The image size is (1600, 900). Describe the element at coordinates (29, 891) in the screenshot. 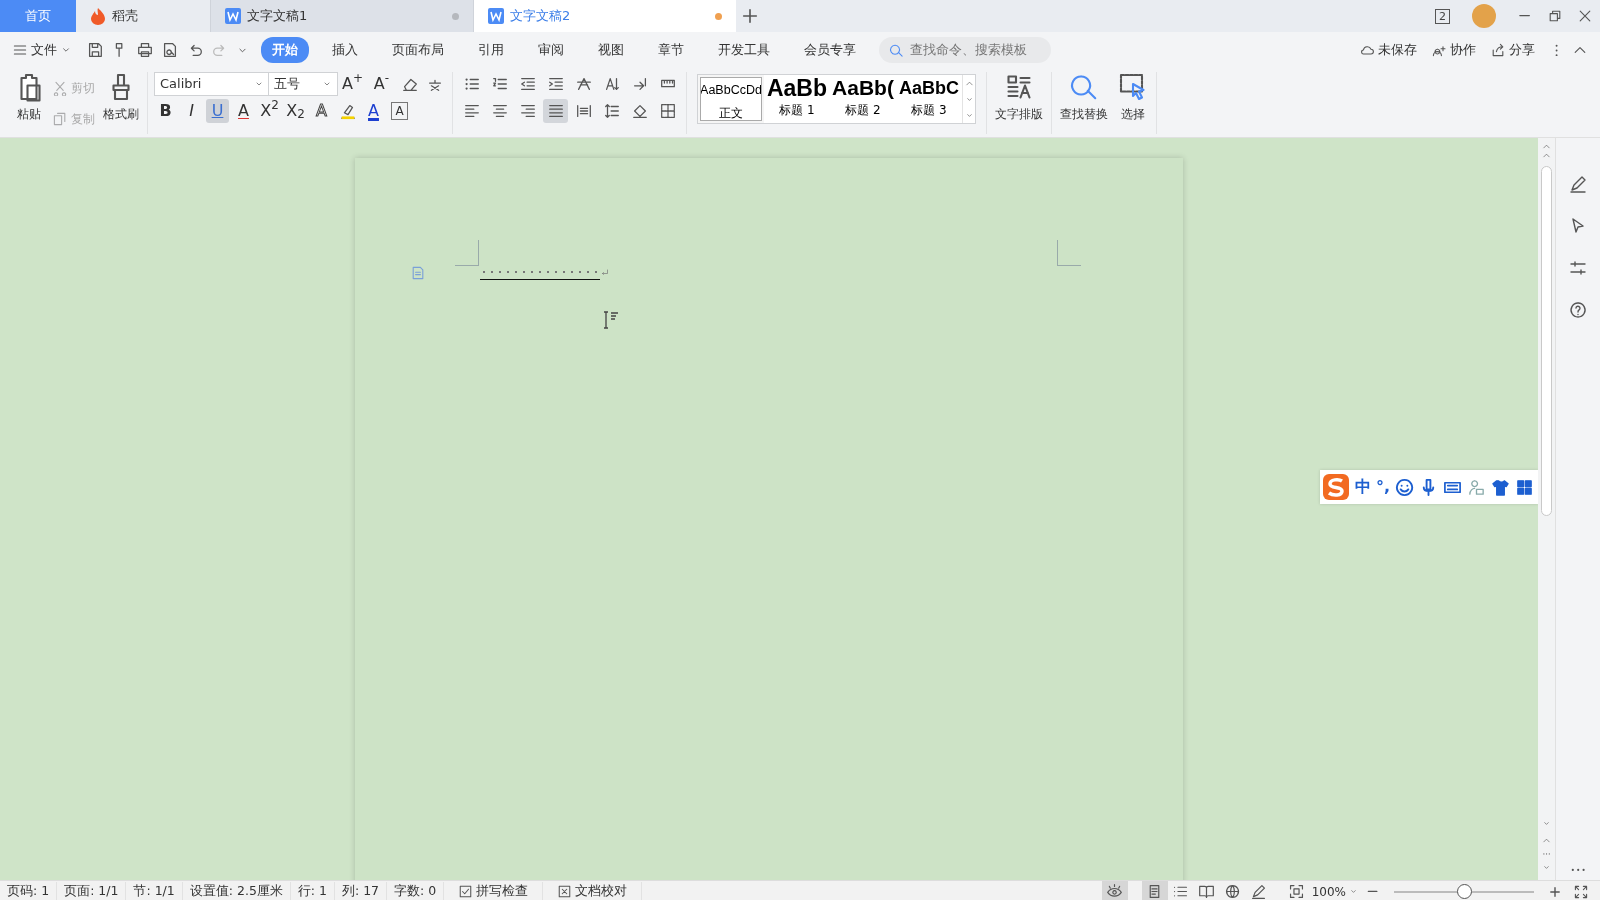

I see `status-text: 页码: 1` at that location.